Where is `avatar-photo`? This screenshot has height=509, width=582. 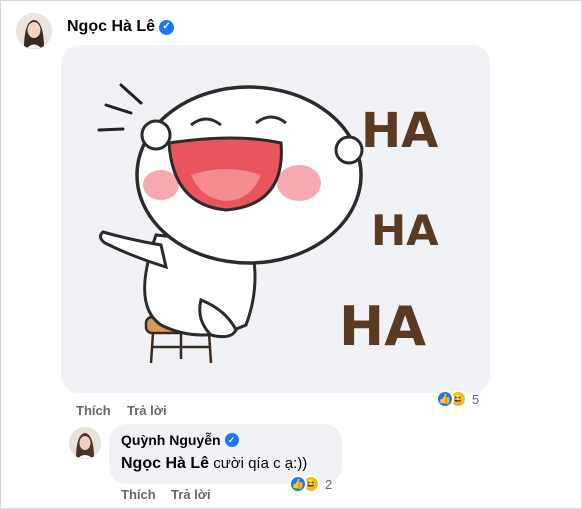 avatar-photo is located at coordinates (34, 31).